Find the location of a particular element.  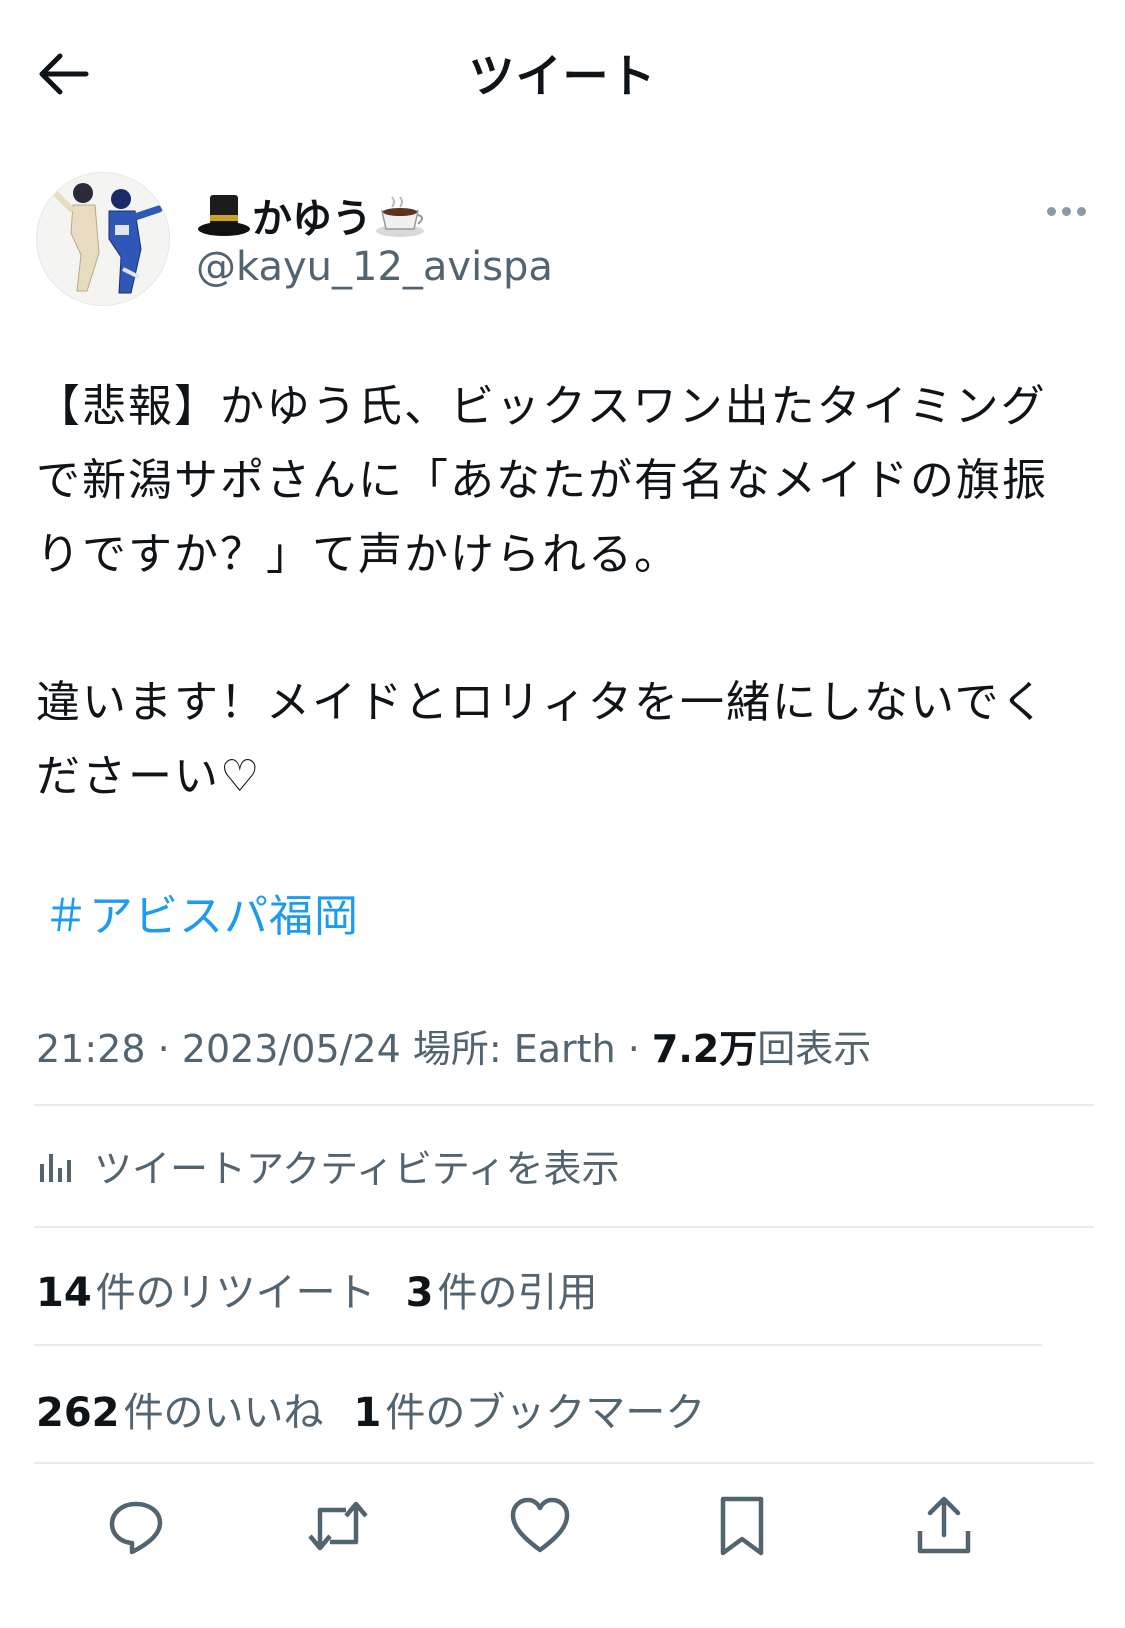

stats-row-retweets: 14 件のリツイート 3 件の引用 is located at coordinates (317, 1289).